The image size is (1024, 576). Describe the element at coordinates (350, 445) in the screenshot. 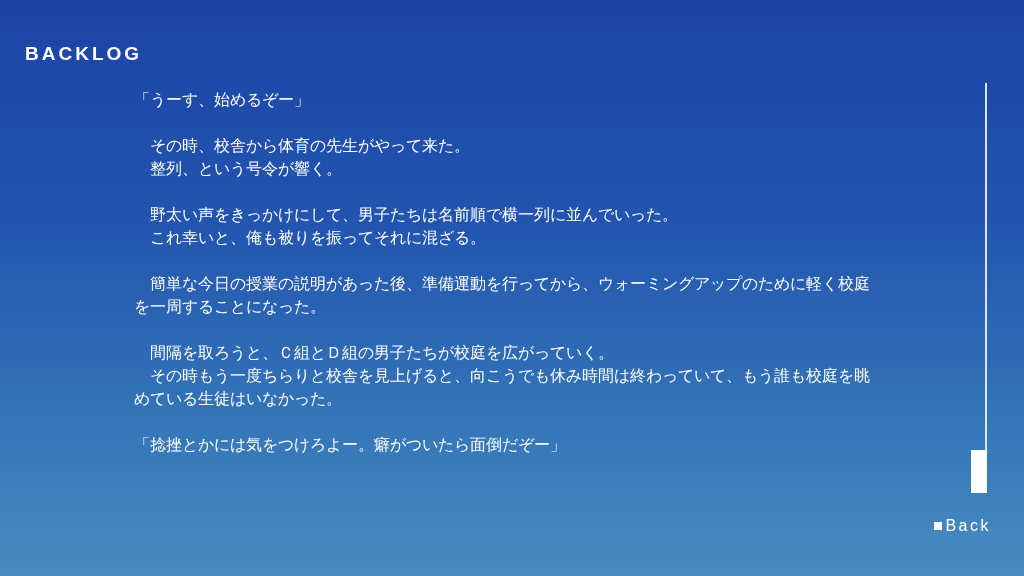

I see `backlog-text: 「捻挫とかには気をつけろよー。癖がついたら面倒だぞー」` at that location.